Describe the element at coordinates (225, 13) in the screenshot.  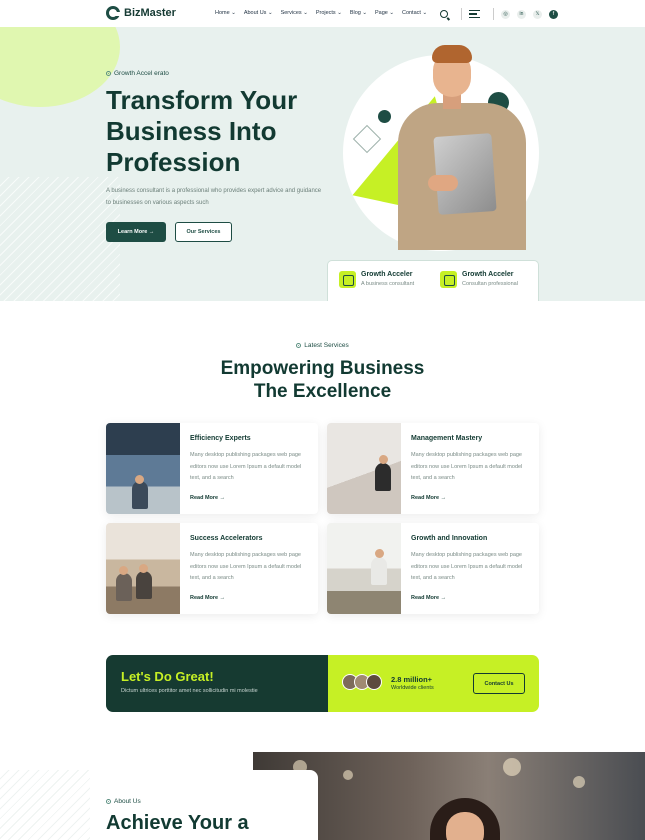
I see `nav-item-home: Home ⌄` at that location.